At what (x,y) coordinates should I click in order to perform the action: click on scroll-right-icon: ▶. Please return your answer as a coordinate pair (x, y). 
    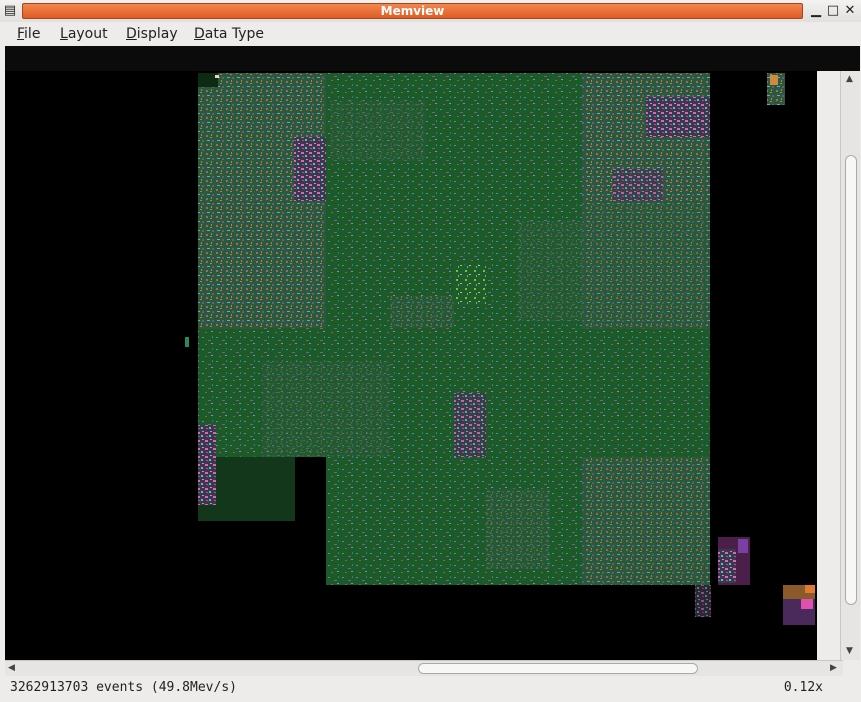
    Looking at the image, I should click on (833, 668).